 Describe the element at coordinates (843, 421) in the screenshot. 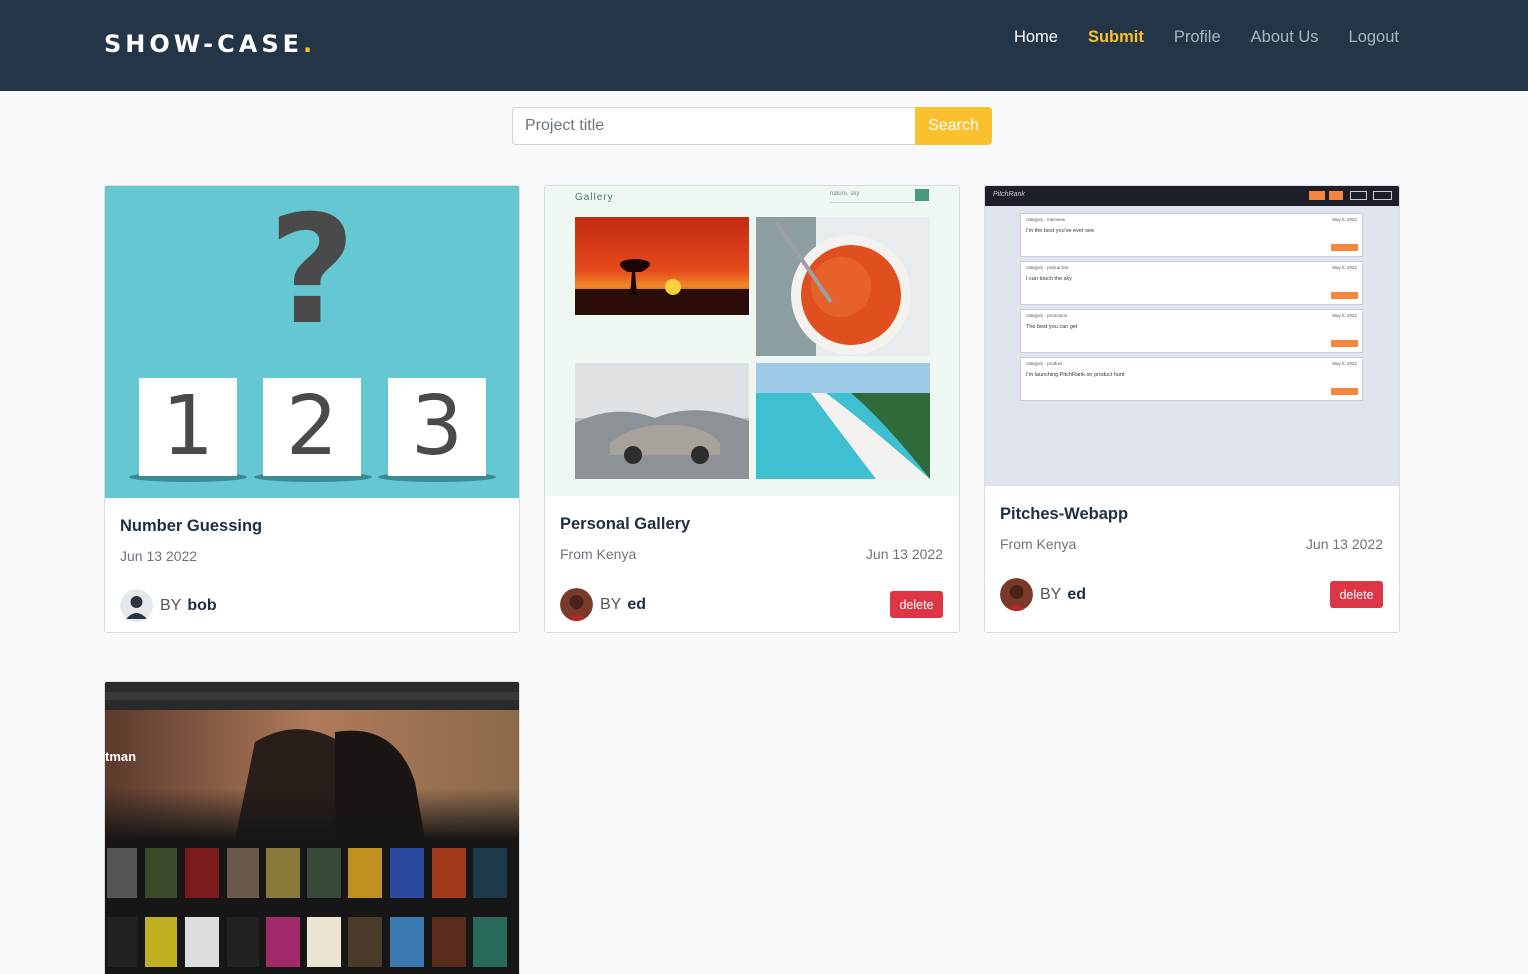

I see `beach-image` at that location.